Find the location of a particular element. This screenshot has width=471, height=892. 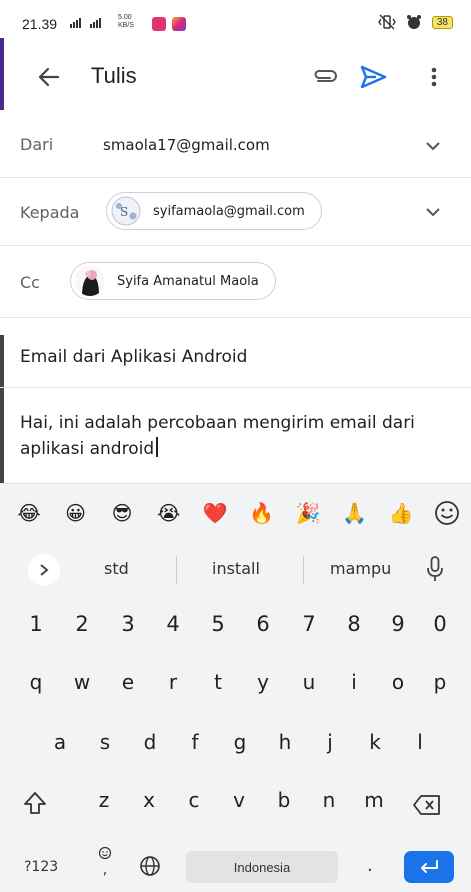

to-field: Kepada S syifamaola@gmail.com is located at coordinates (235, 212).